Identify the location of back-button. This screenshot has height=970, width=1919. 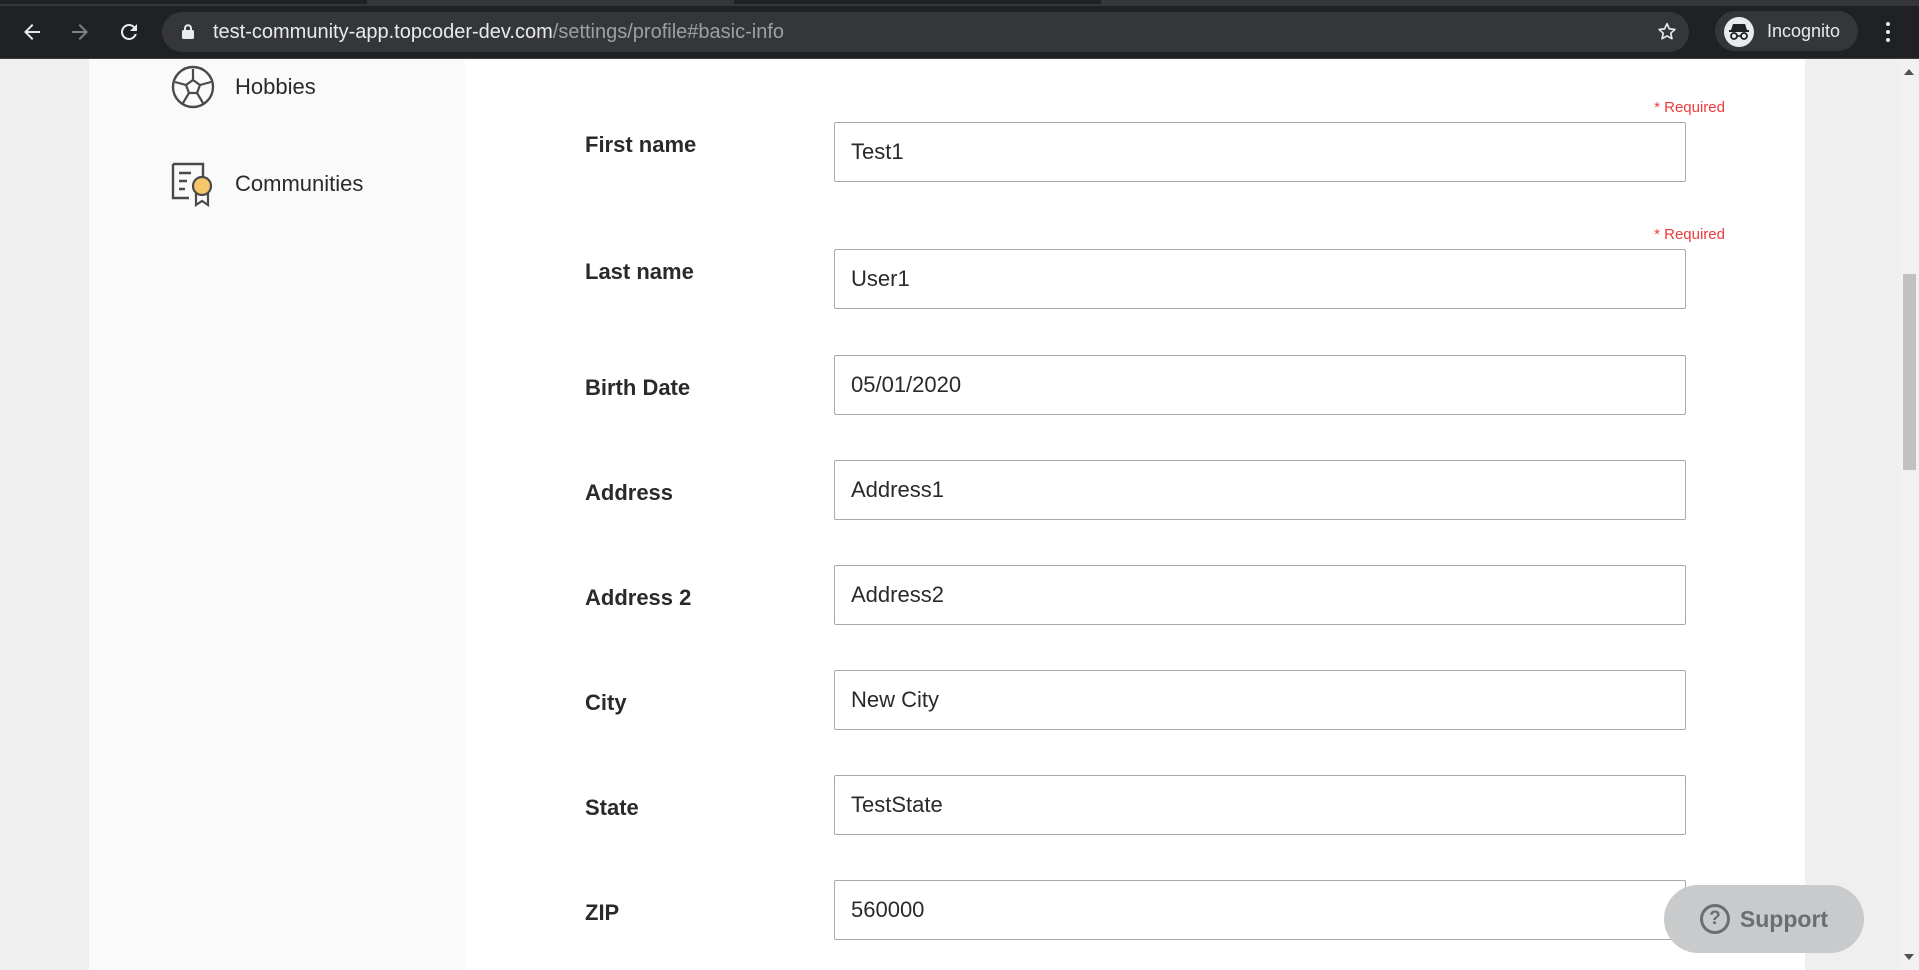
(32, 32).